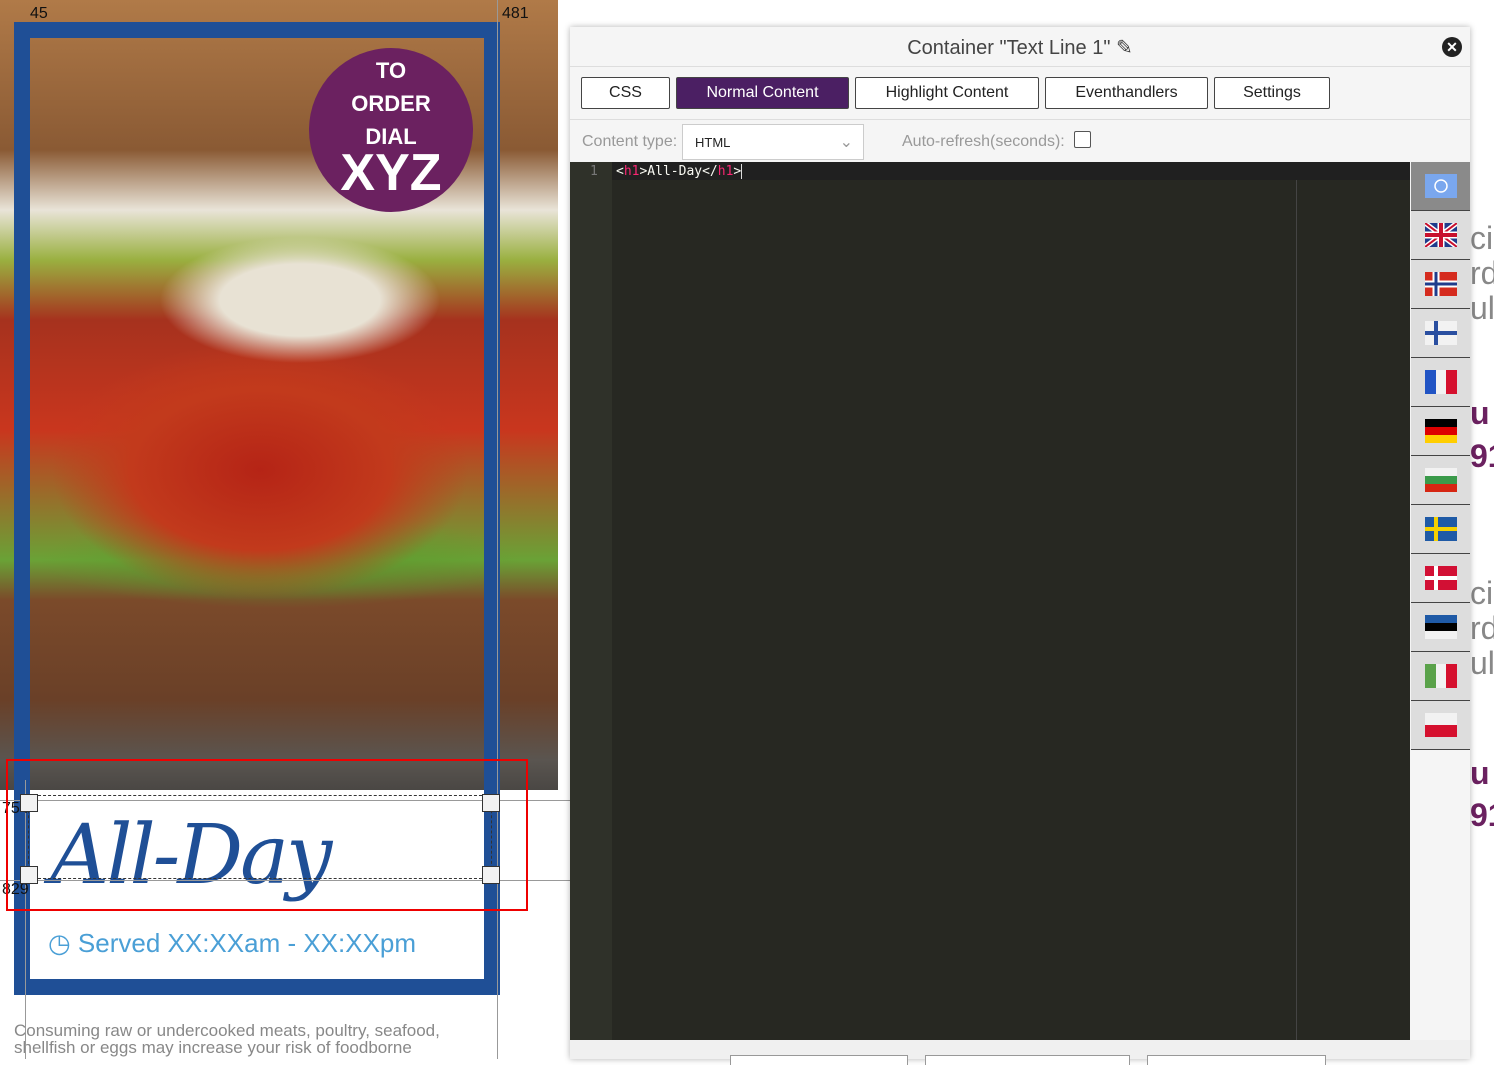  Describe the element at coordinates (591, 601) in the screenshot. I see `editor-gutter` at that location.